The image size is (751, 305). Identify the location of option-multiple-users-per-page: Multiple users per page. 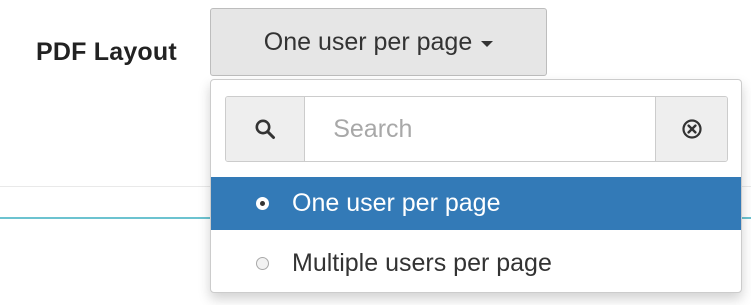
(476, 263).